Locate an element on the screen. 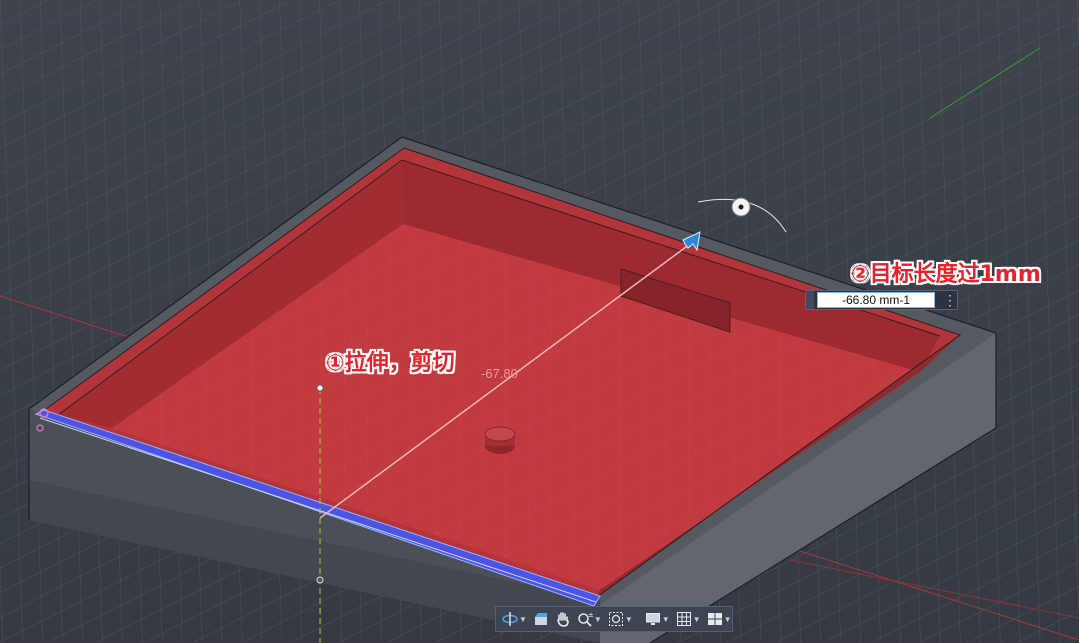 The height and width of the screenshot is (643, 1079). fit-icon is located at coordinates (615, 619).